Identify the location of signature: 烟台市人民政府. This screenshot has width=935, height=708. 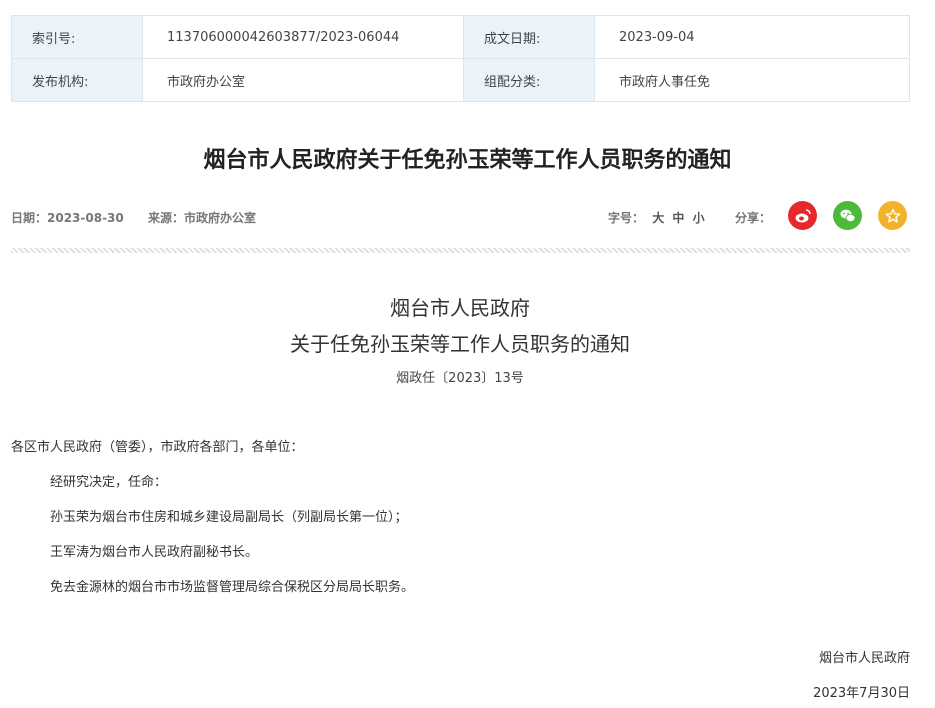
(864, 658).